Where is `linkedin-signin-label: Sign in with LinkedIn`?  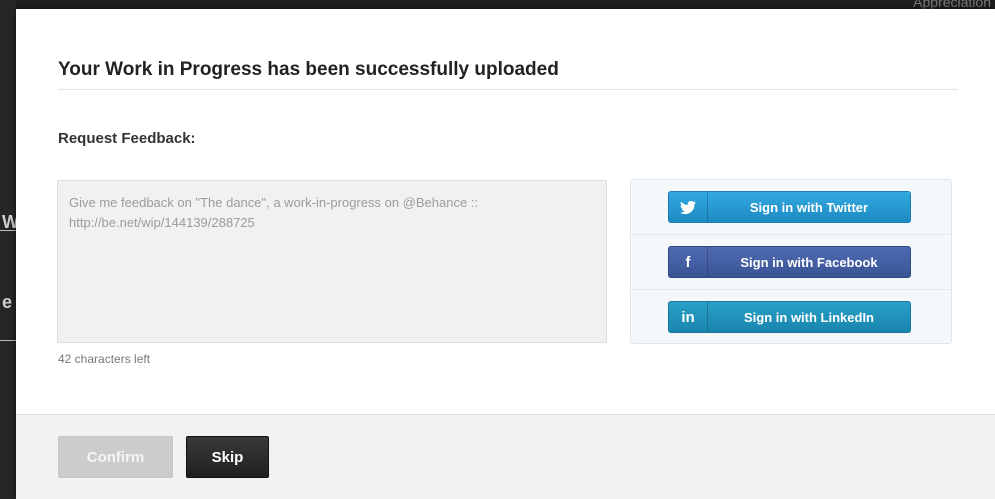 linkedin-signin-label: Sign in with LinkedIn is located at coordinates (809, 317).